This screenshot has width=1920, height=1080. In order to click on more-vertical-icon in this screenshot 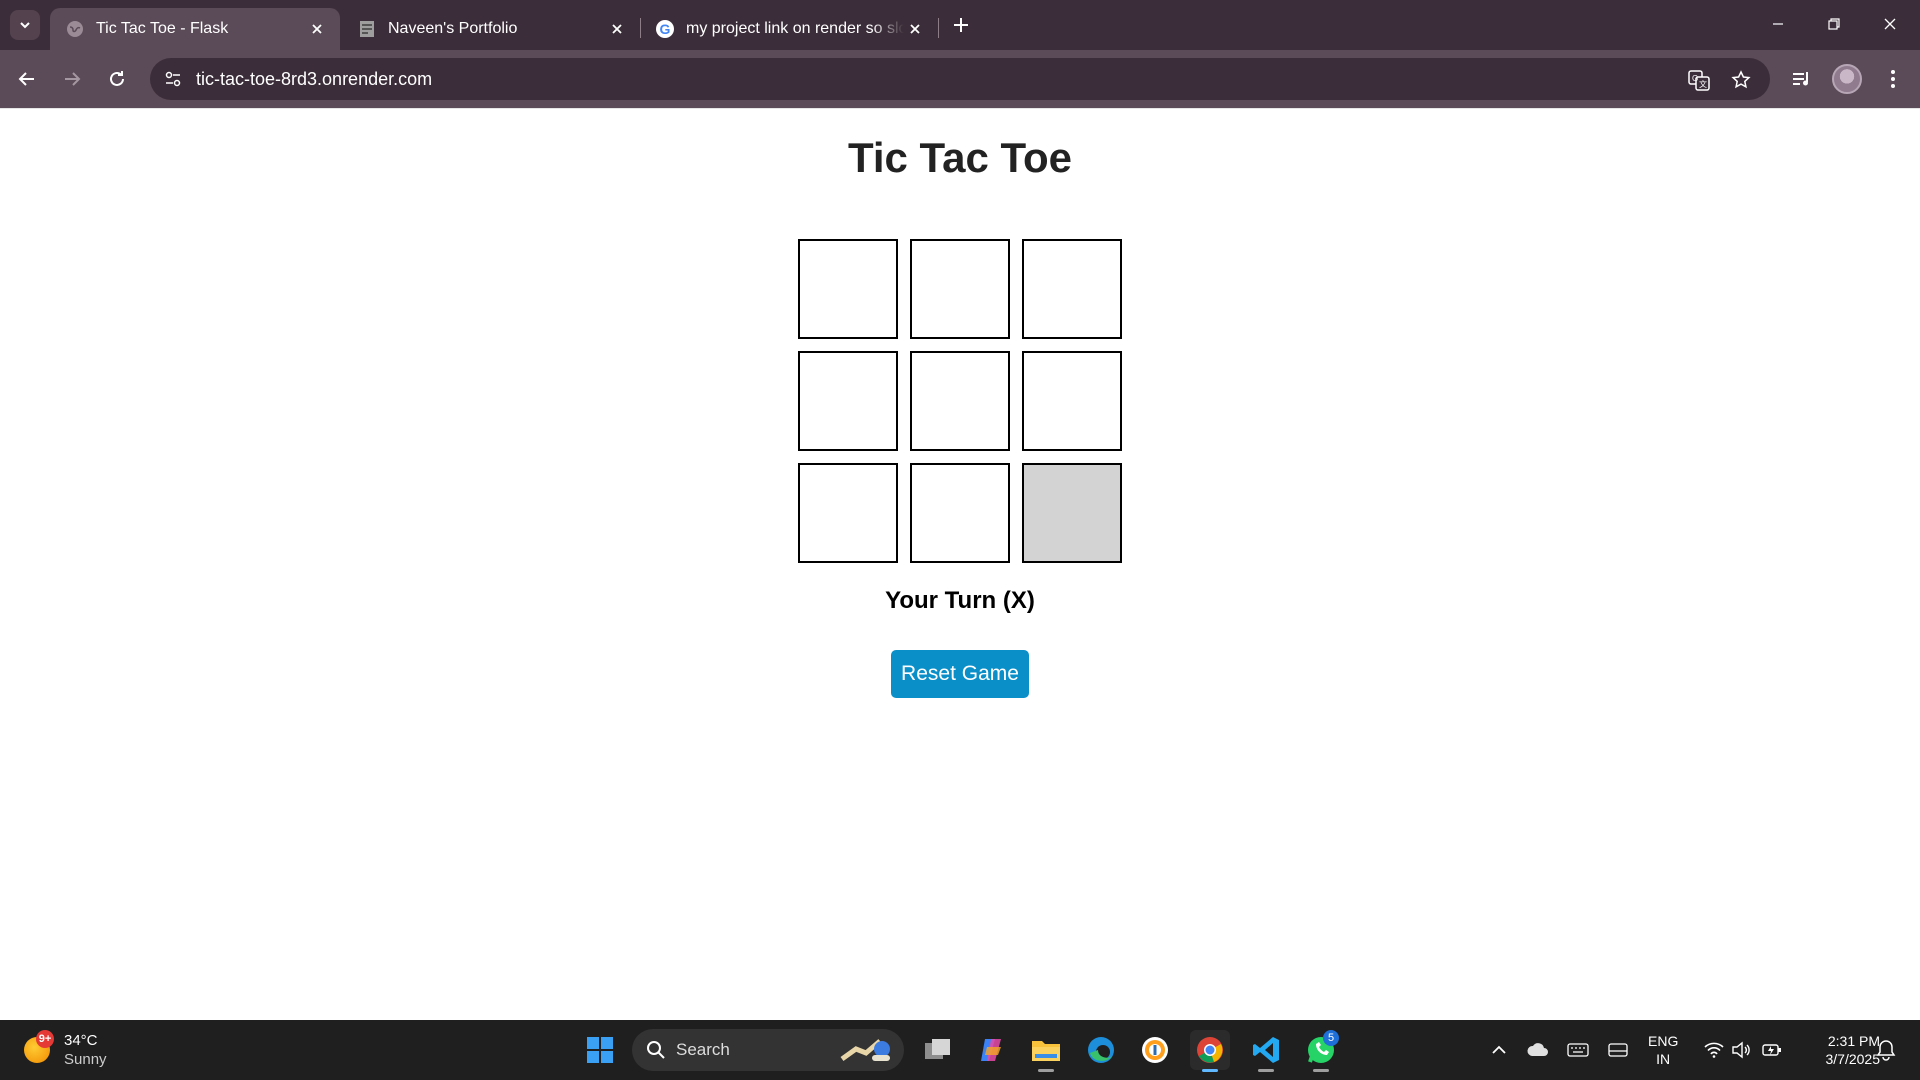, I will do `click(1893, 79)`.